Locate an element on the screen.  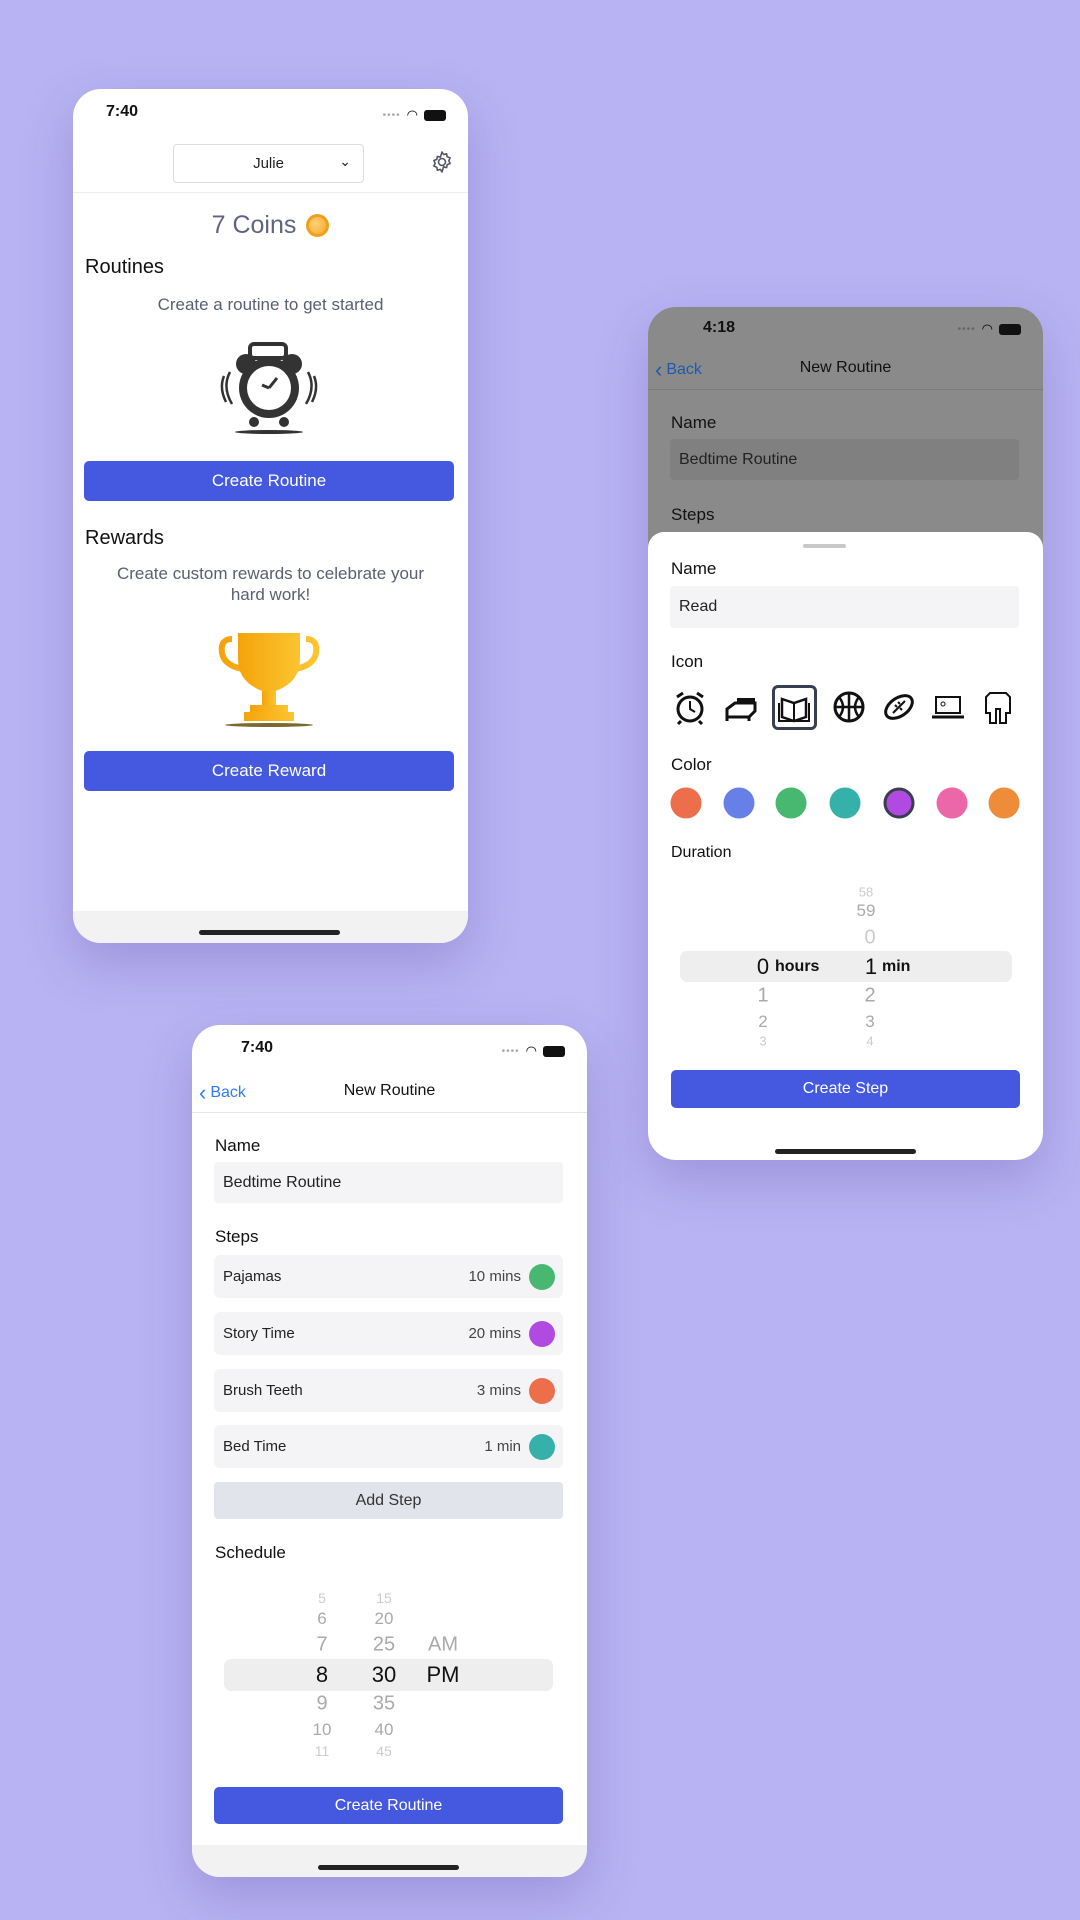
nav-title: New Routine is located at coordinates (389, 1090).